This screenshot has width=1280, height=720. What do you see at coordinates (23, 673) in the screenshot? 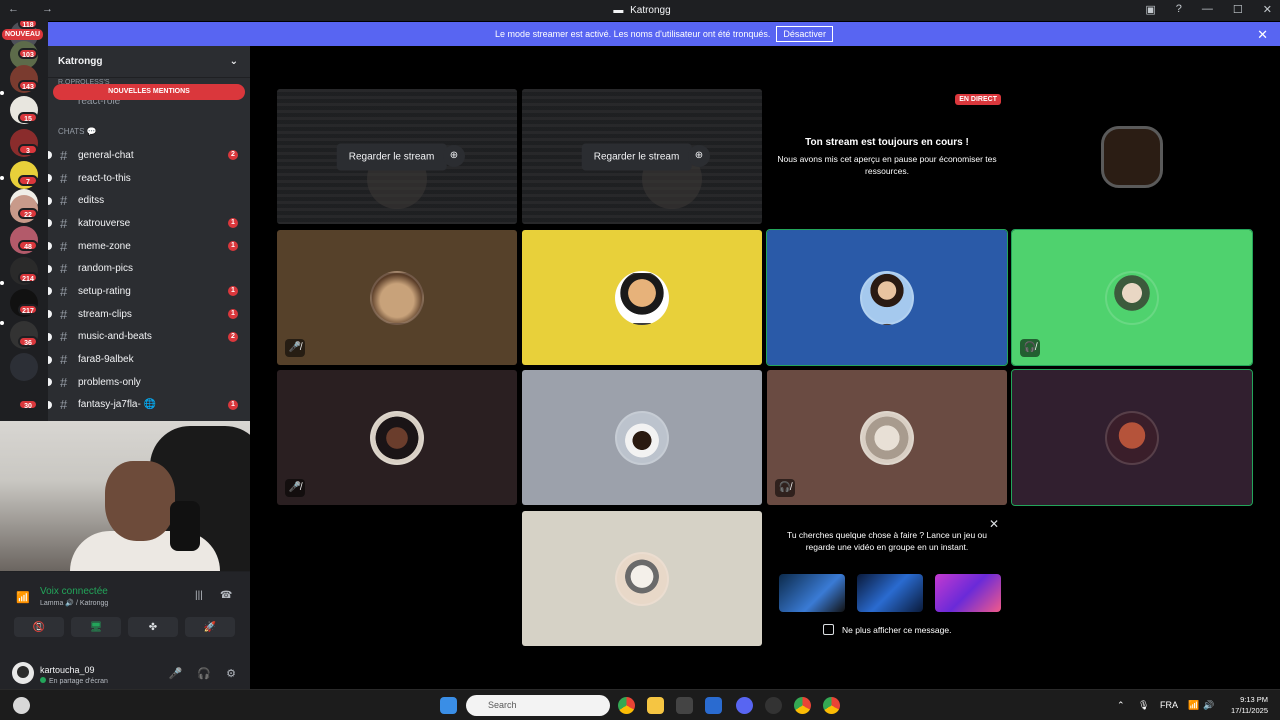
I see `avatar` at bounding box center [23, 673].